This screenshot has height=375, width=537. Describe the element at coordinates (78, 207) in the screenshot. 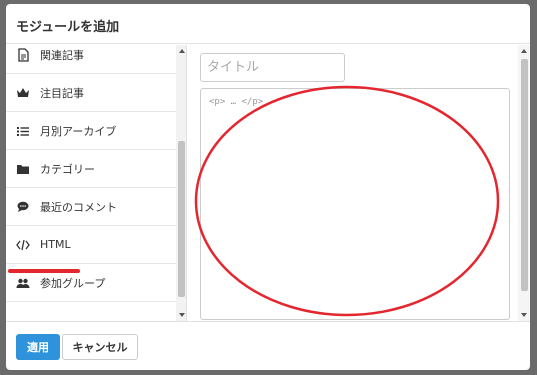

I see `module-item-label: 最近のコメント` at that location.